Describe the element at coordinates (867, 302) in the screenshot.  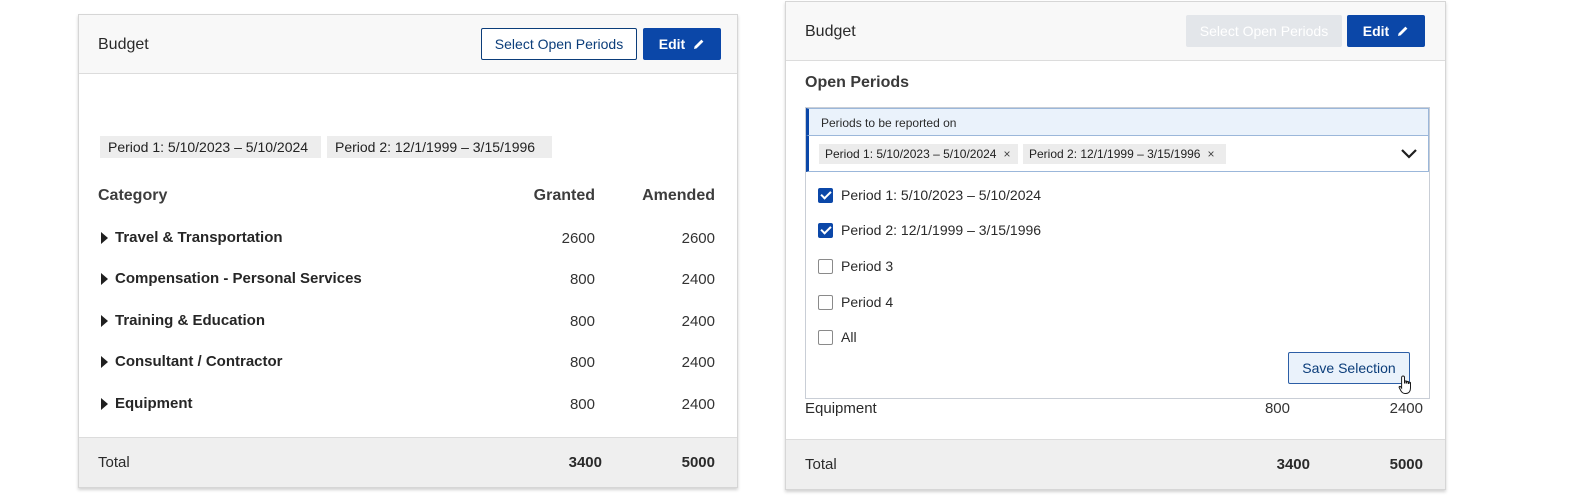
I see `option-label: Period 4` at that location.